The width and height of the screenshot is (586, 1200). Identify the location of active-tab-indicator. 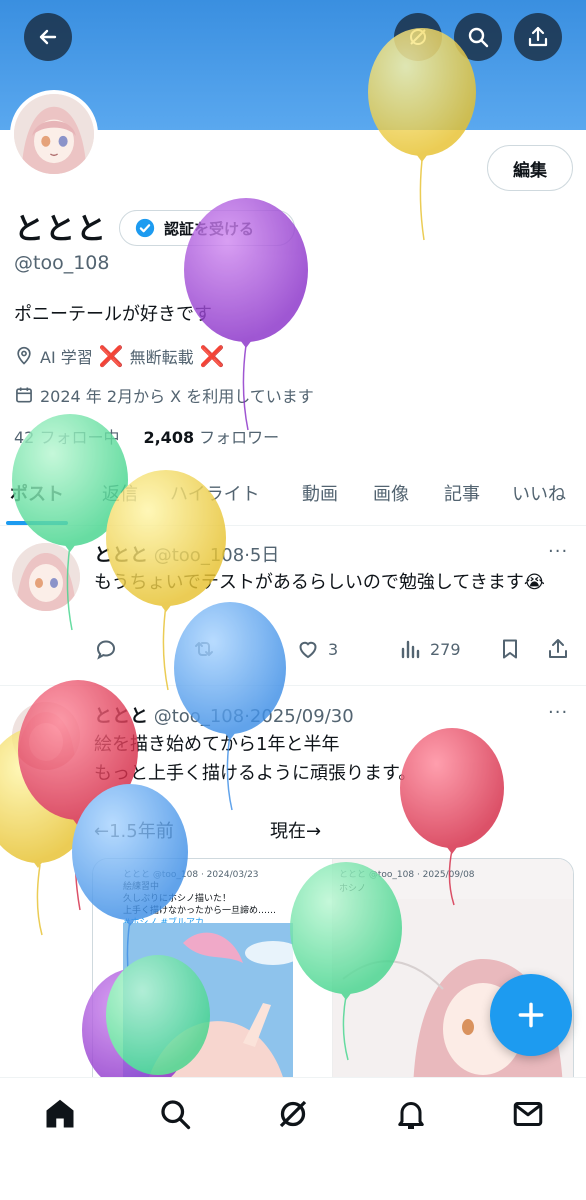
(37, 523).